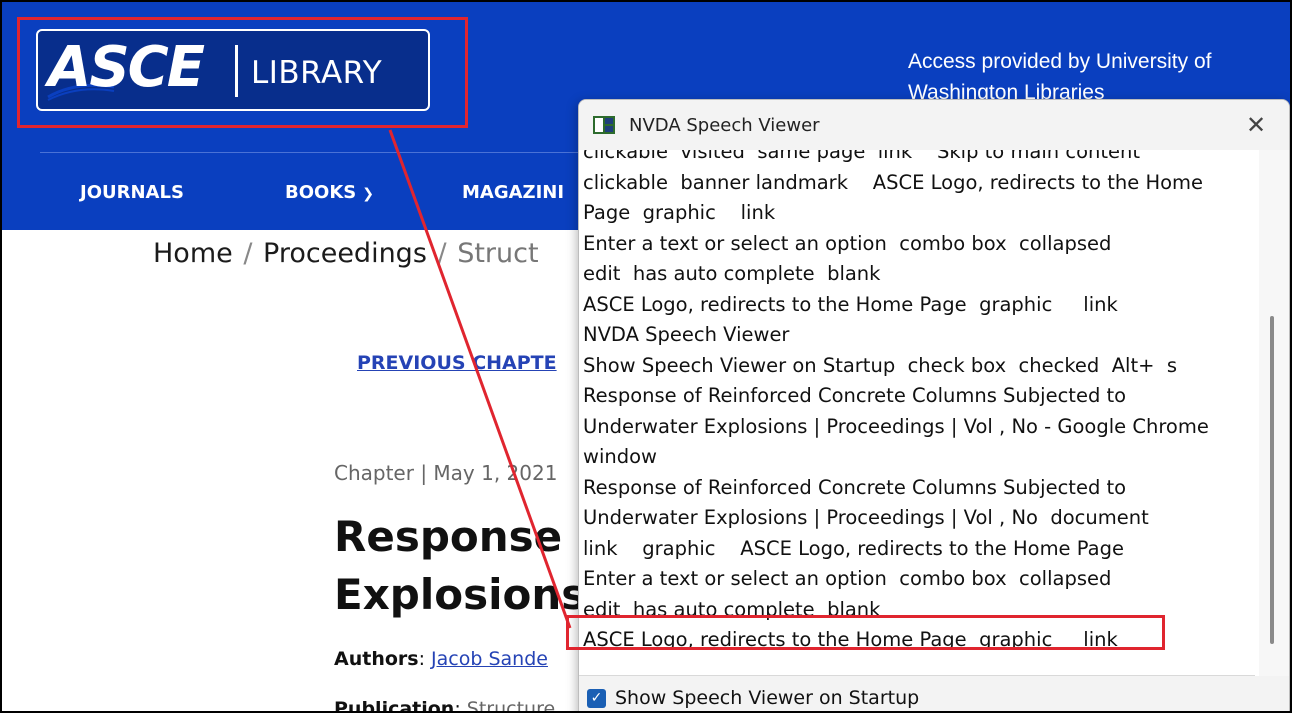 Image resolution: width=1292 pixels, height=713 pixels. What do you see at coordinates (1256, 125) in the screenshot?
I see `close-icon: ✕` at bounding box center [1256, 125].